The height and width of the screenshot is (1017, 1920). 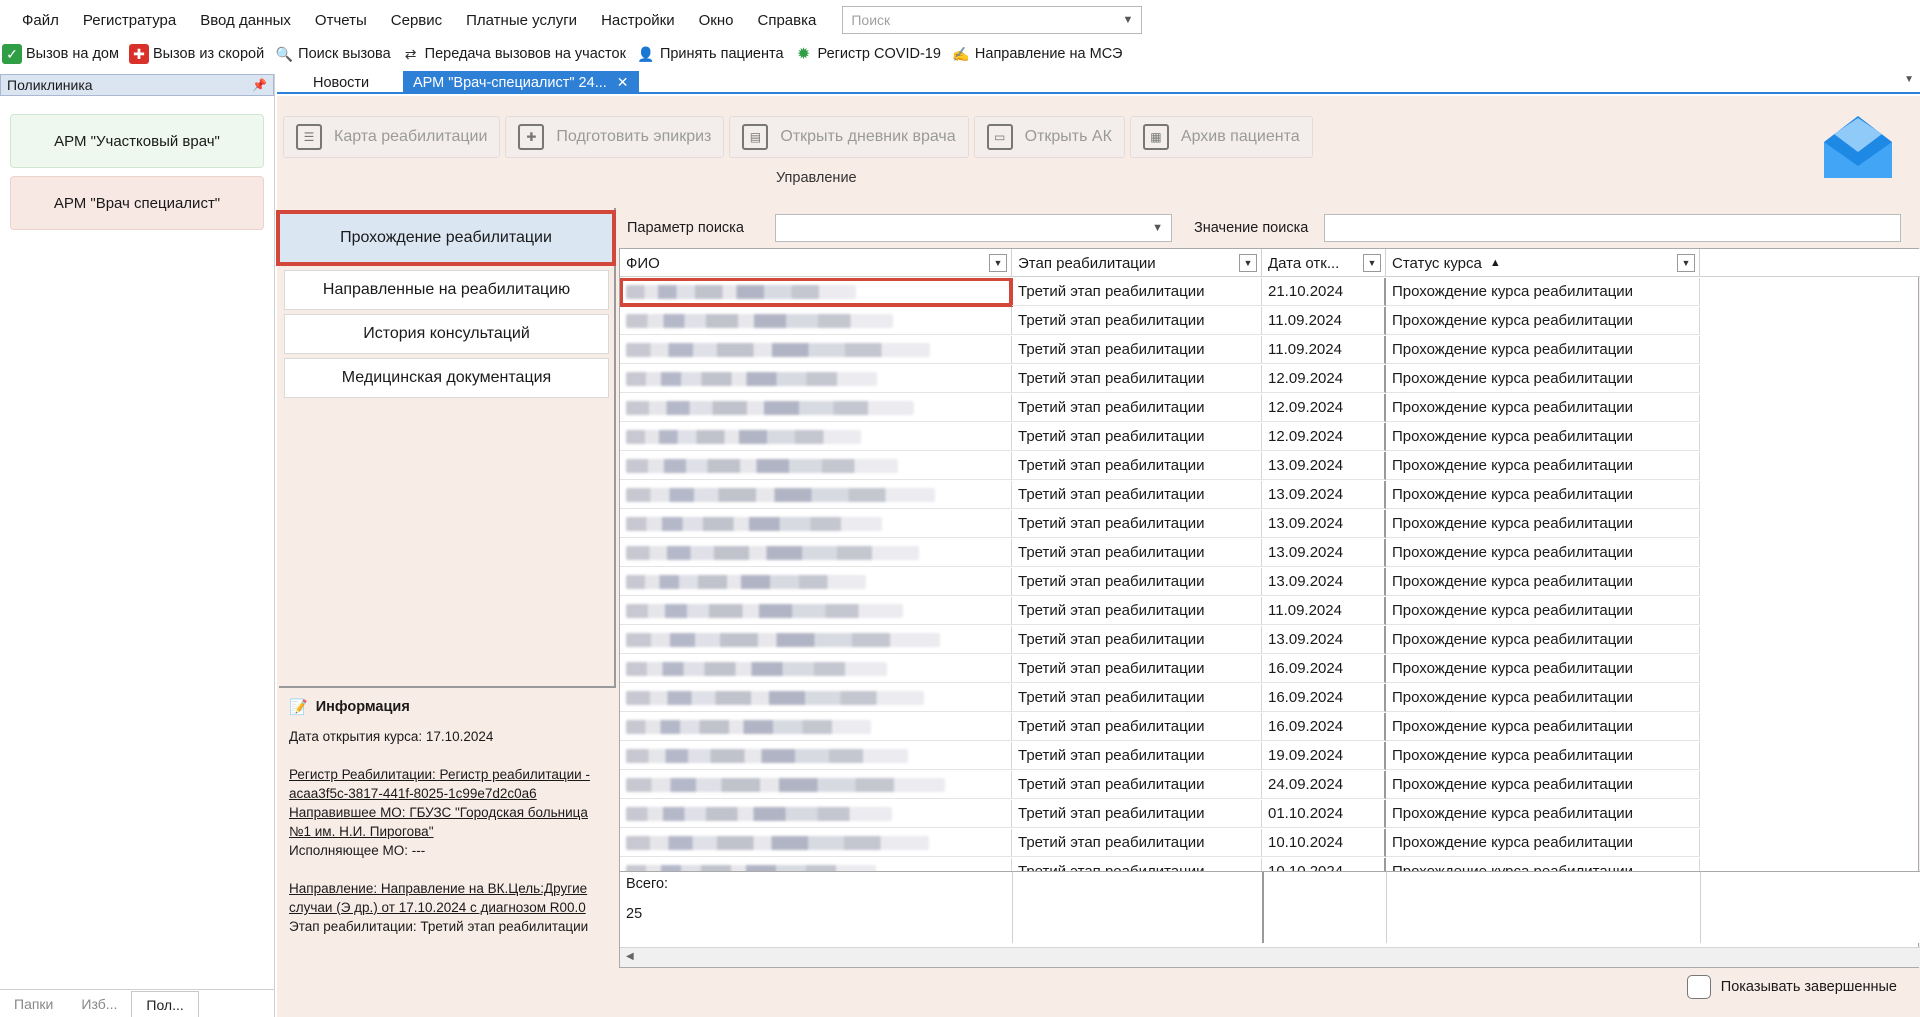 I want to click on tab-news: Новости, so click(x=341, y=82).